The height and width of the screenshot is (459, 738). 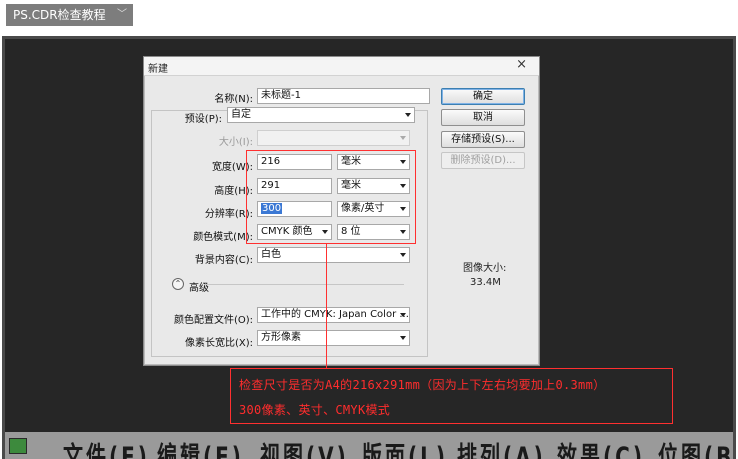 What do you see at coordinates (483, 96) in the screenshot?
I see `ok-button: 确定` at bounding box center [483, 96].